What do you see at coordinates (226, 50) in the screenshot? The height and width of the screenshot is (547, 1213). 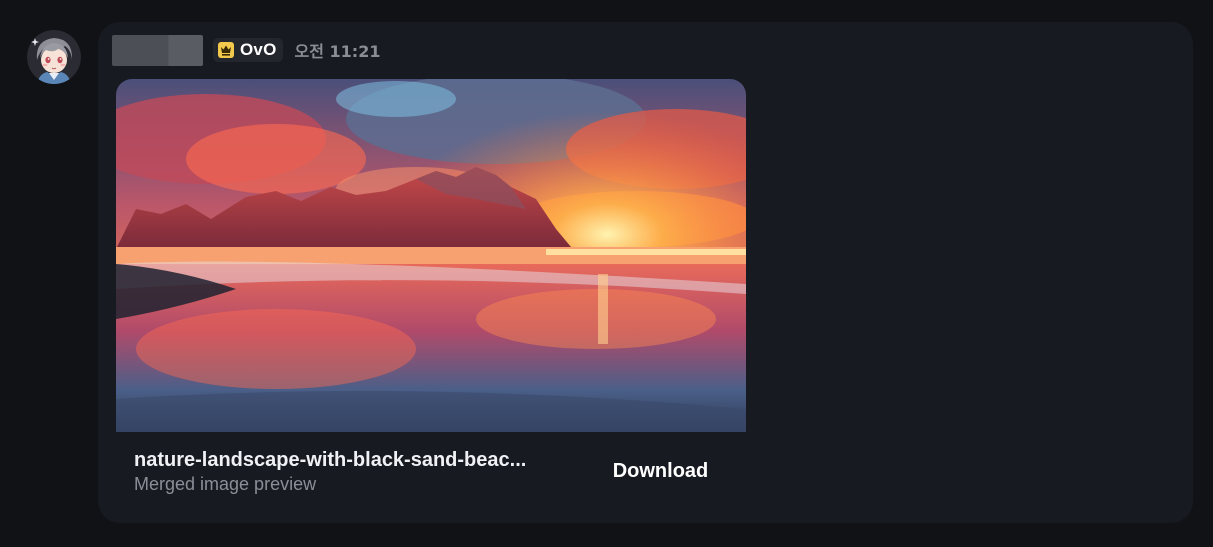 I see `crown-shield-icon` at bounding box center [226, 50].